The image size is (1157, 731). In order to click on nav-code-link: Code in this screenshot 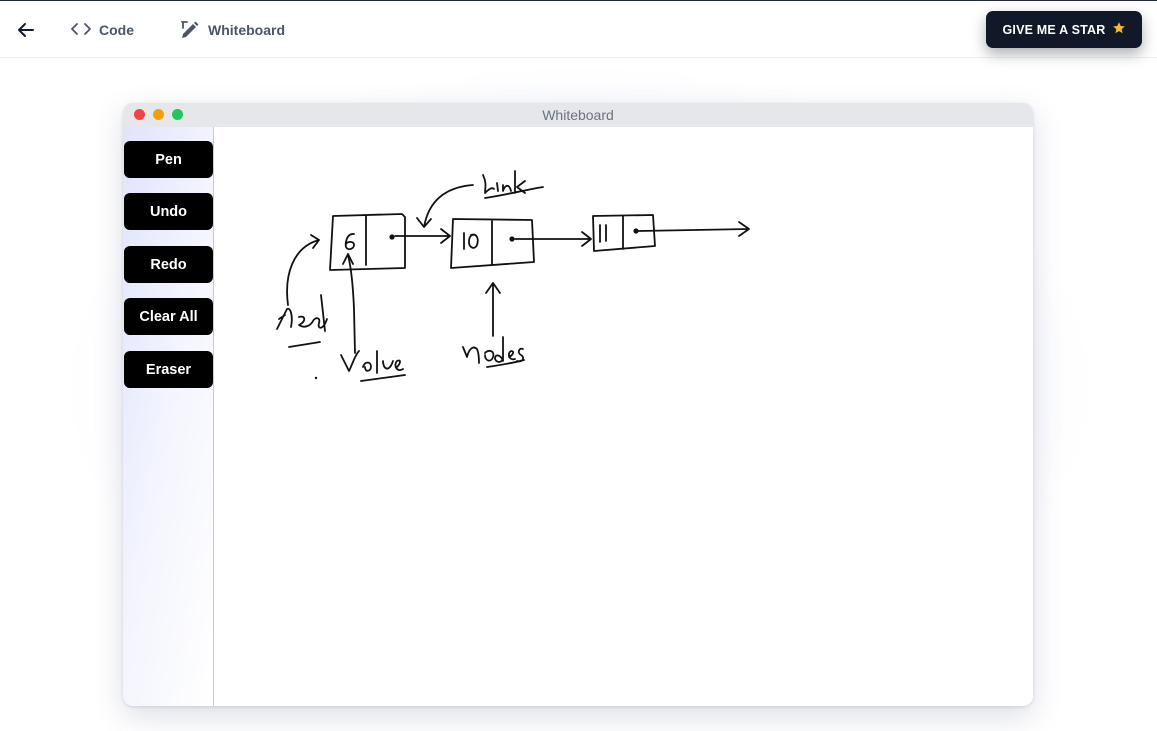, I will do `click(102, 30)`.